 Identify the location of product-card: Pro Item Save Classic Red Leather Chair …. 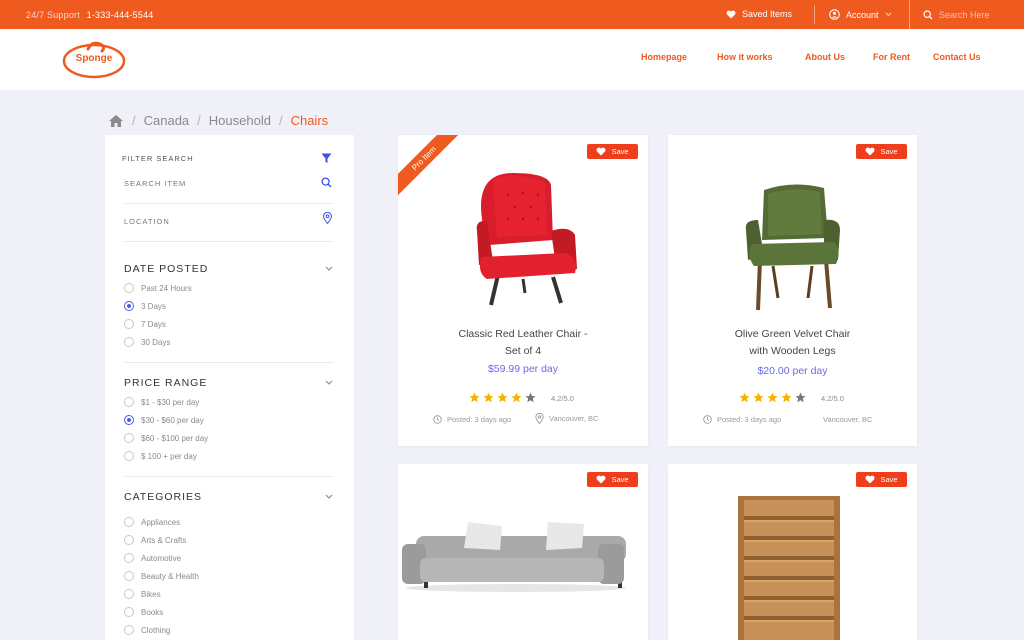
(523, 290).